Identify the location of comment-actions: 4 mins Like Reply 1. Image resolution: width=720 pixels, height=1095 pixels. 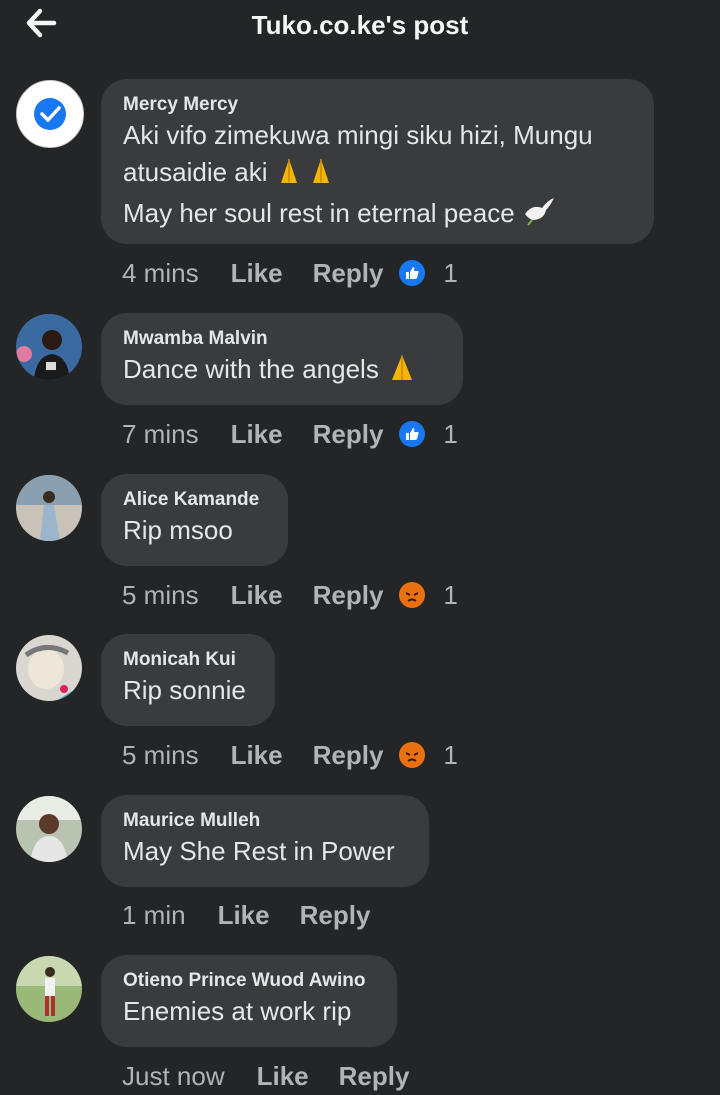
(290, 273).